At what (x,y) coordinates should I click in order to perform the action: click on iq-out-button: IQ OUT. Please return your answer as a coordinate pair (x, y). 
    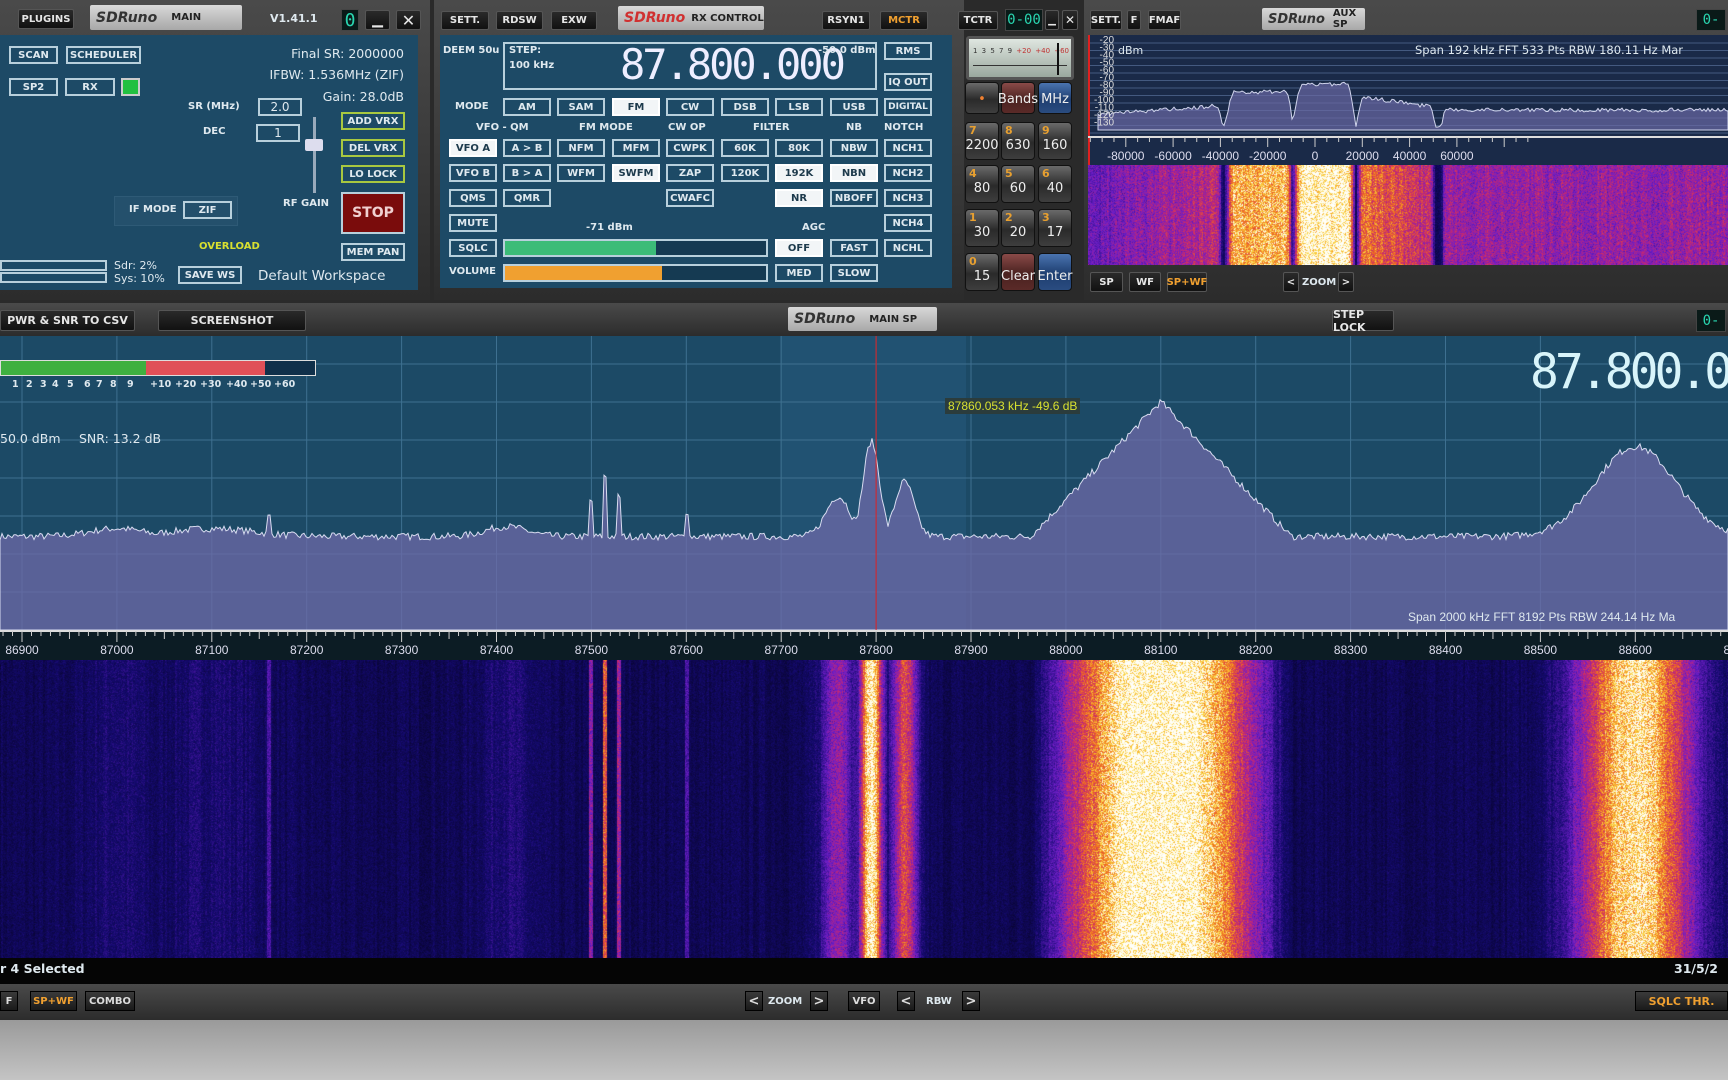
    Looking at the image, I should click on (908, 82).